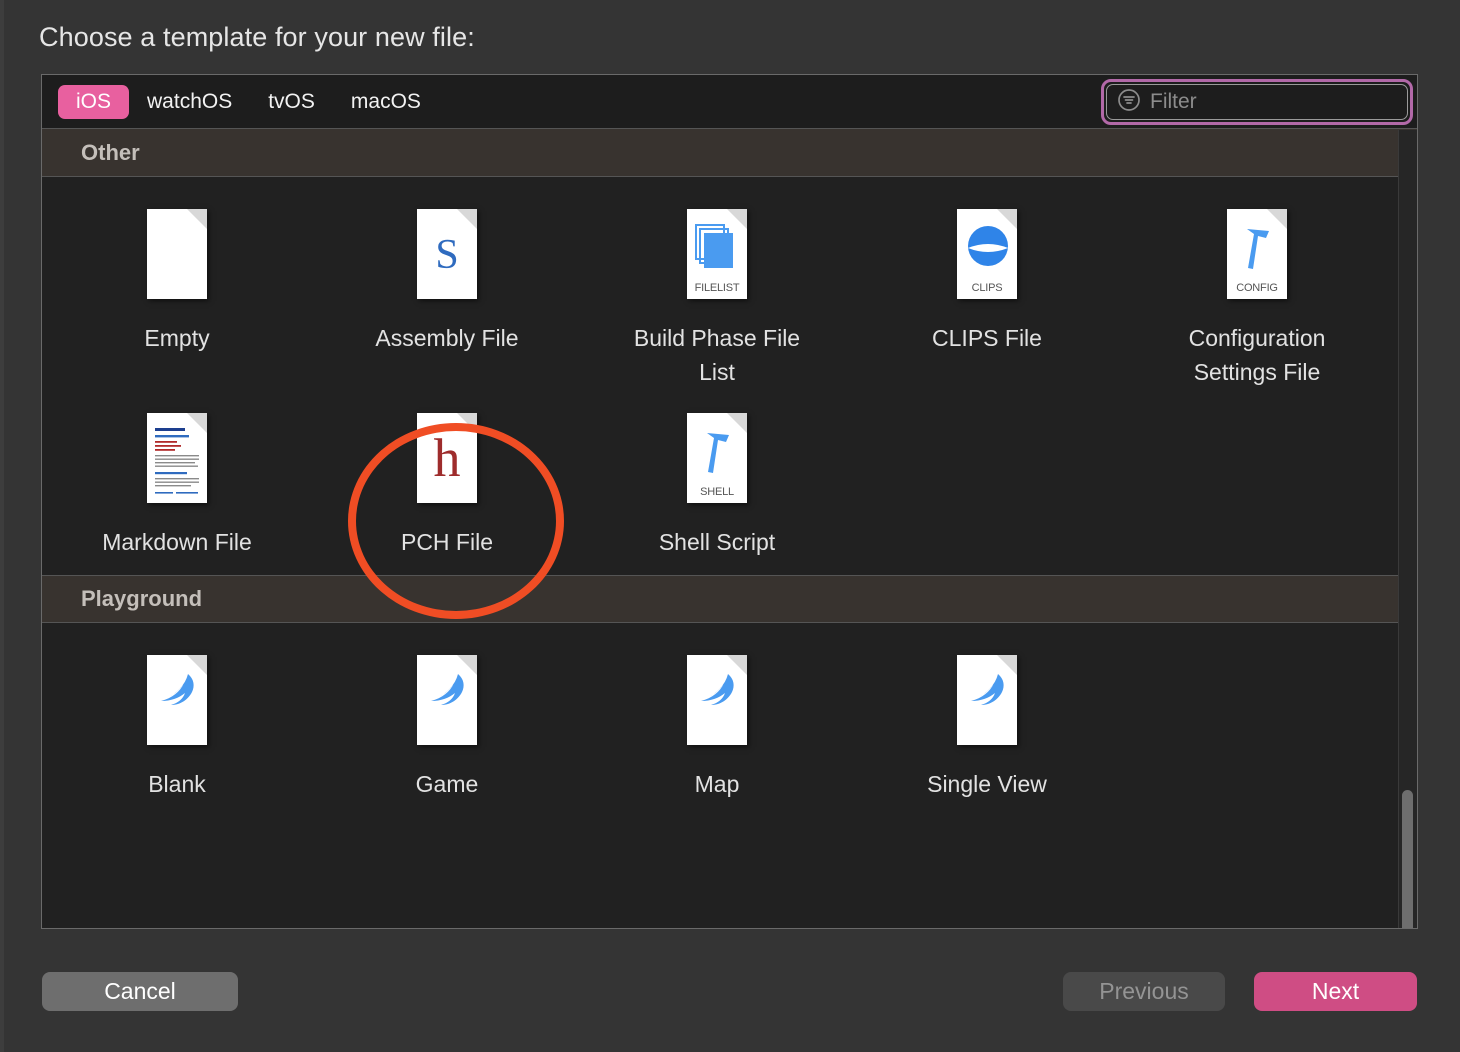 The width and height of the screenshot is (1460, 1052). What do you see at coordinates (987, 257) in the screenshot?
I see `clips-file-icon: CLIPS` at bounding box center [987, 257].